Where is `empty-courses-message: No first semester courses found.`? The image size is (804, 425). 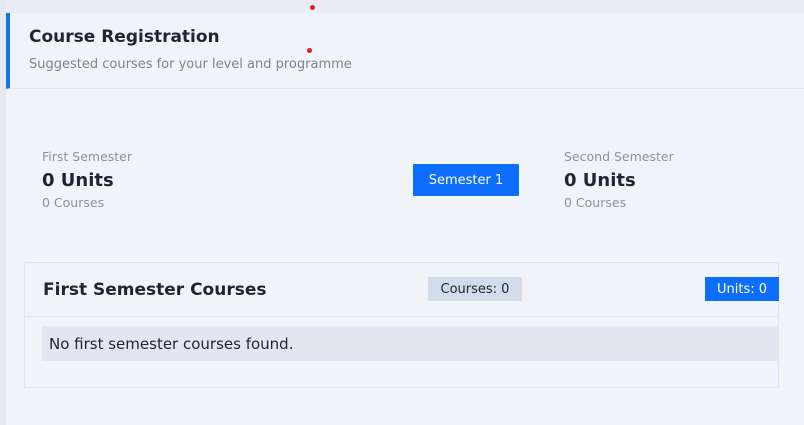 empty-courses-message: No first semester courses found. is located at coordinates (410, 343).